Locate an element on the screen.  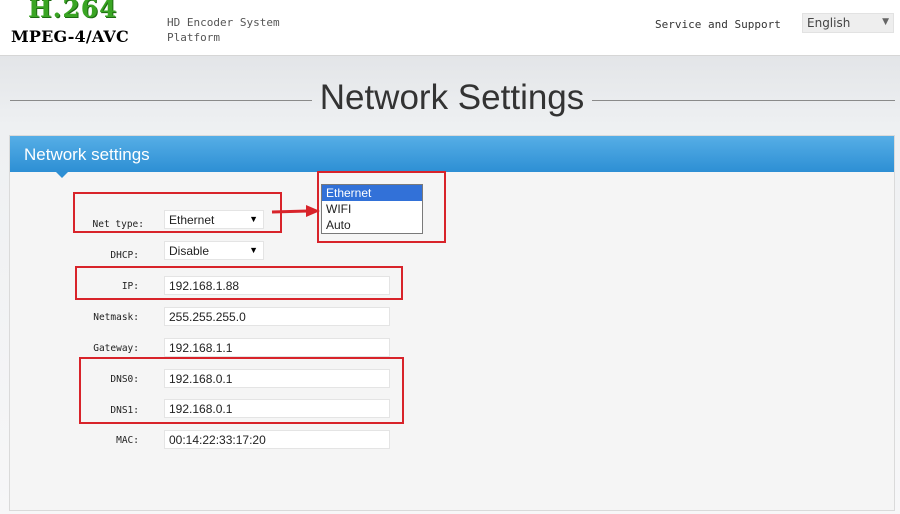
dhcp-select-value: Disable is located at coordinates (189, 251).